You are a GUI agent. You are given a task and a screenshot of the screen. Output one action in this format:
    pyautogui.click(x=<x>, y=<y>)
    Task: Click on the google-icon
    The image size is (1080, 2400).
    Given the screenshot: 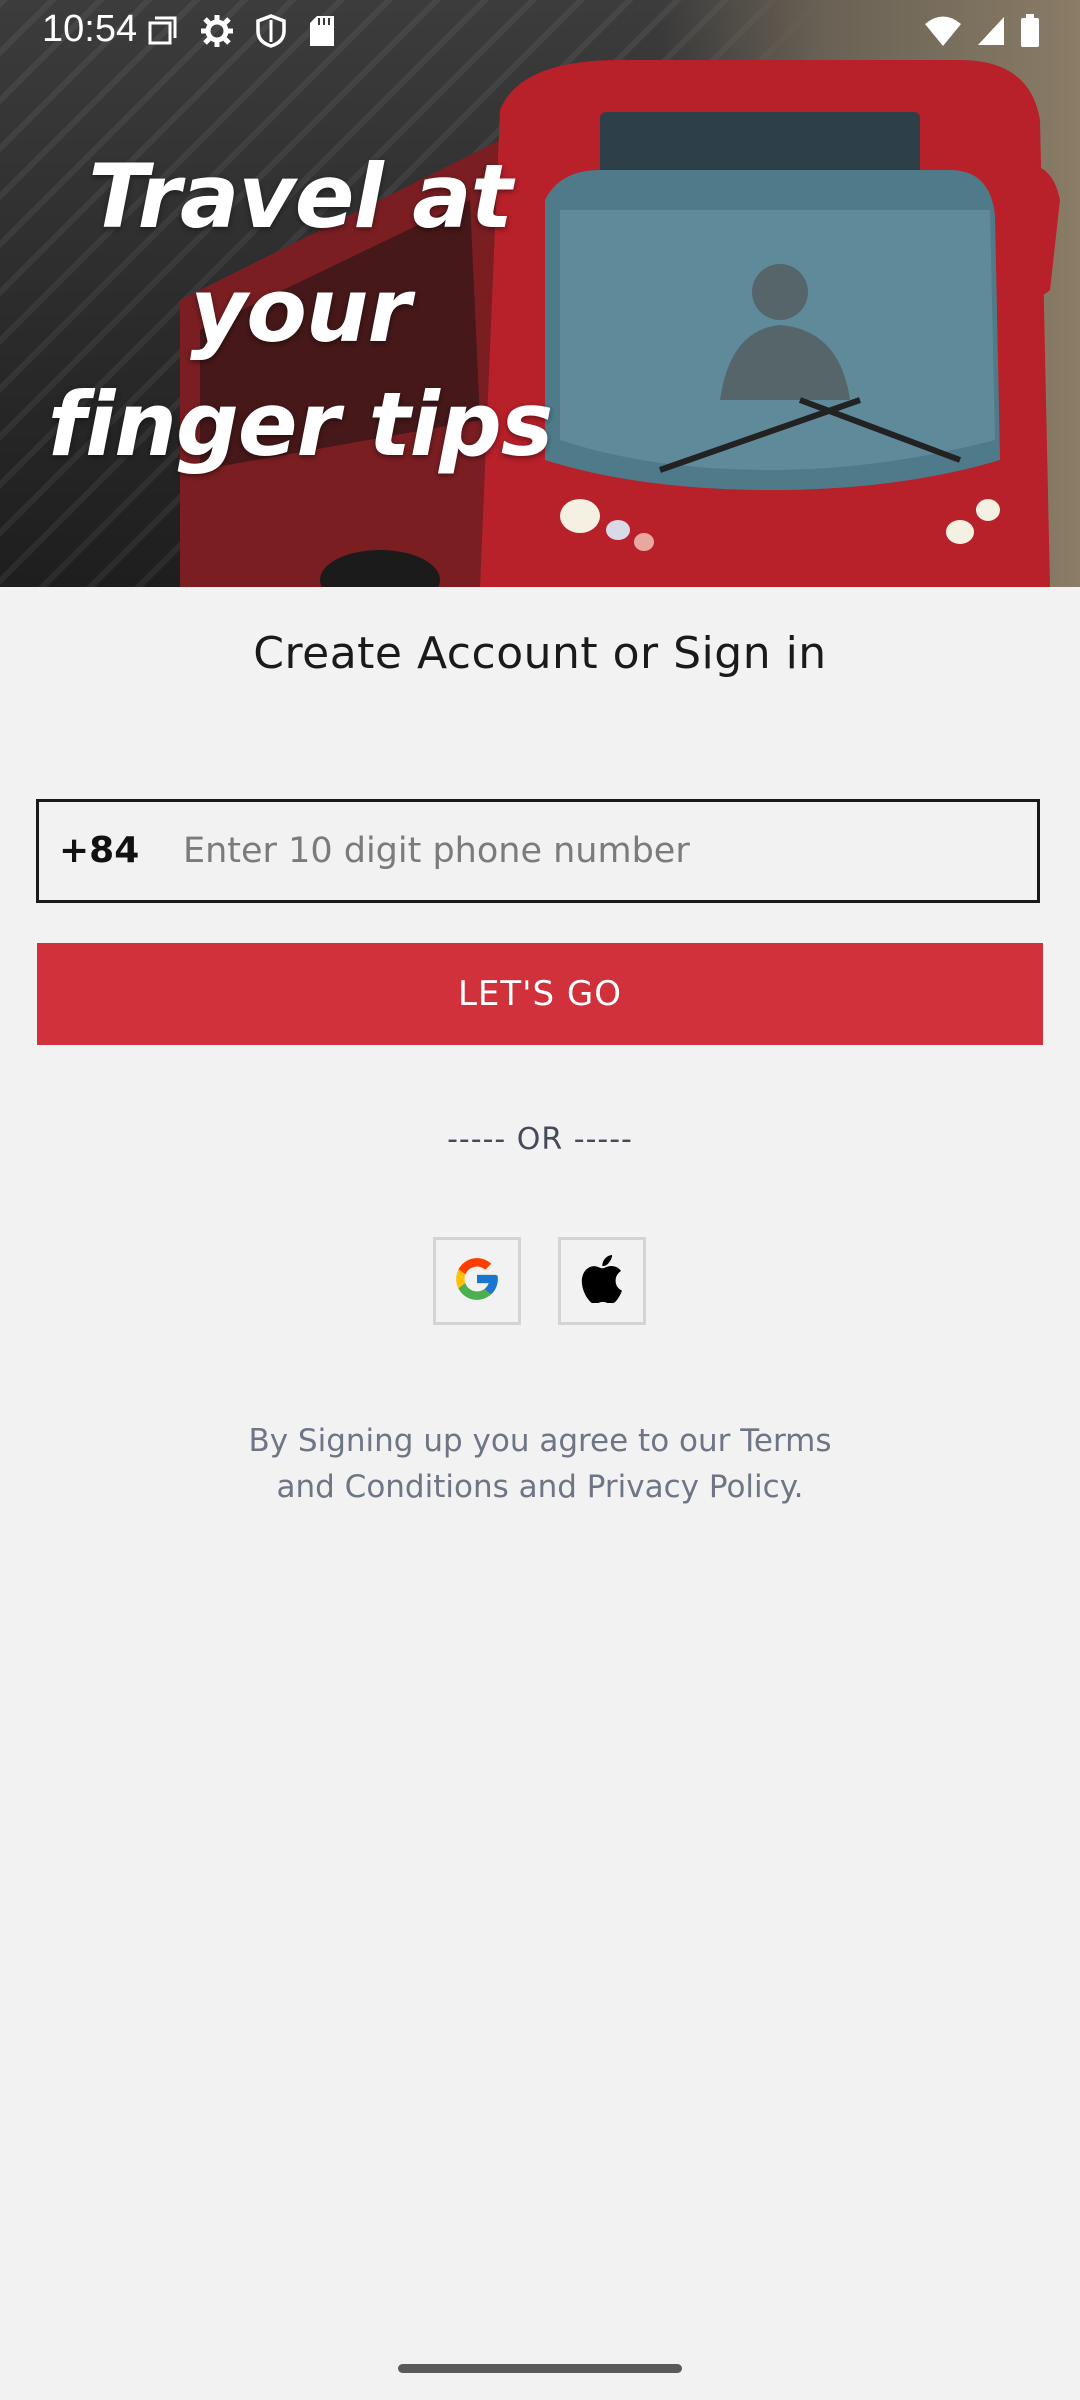 What is the action you would take?
    pyautogui.click(x=477, y=1281)
    